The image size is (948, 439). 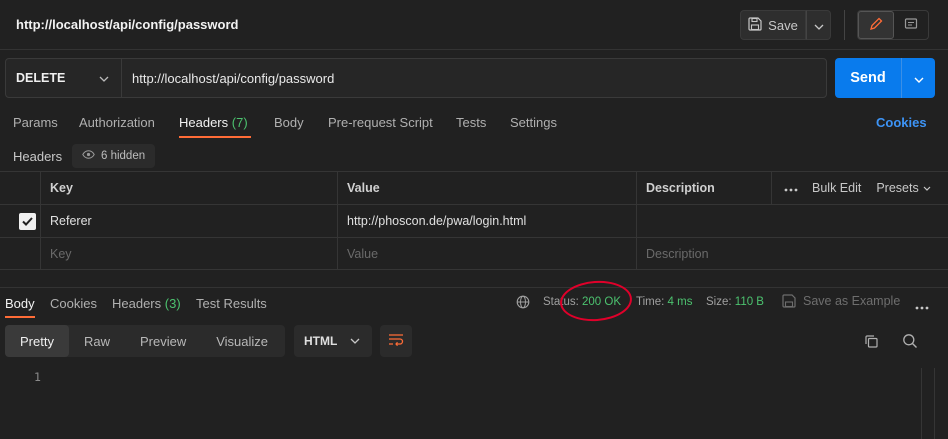 I want to click on status-readout: Status: 200 OK, so click(x=582, y=302).